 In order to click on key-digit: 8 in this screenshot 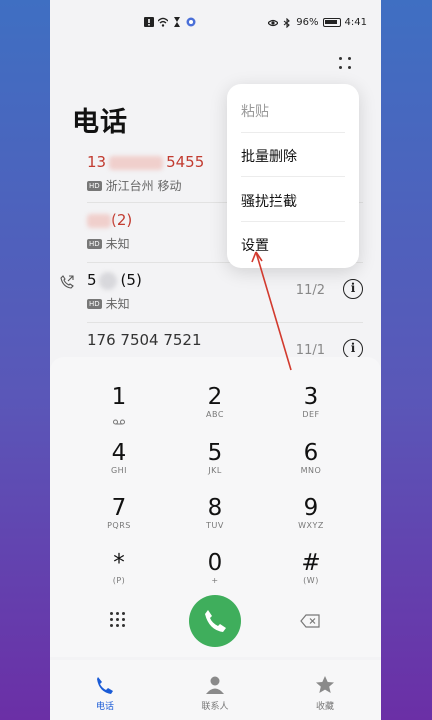, I will do `click(215, 508)`.